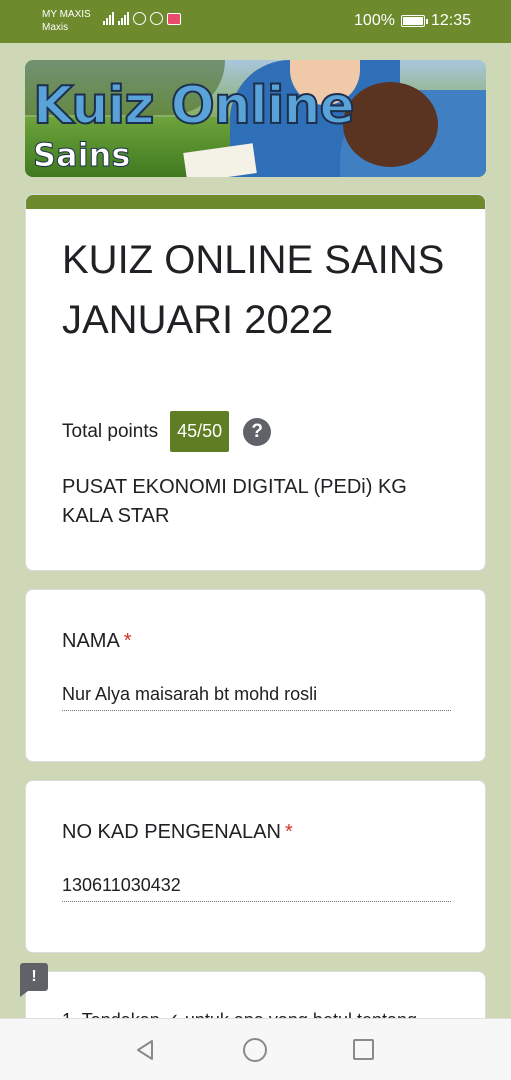  I want to click on whatsapp-icon, so click(139, 18).